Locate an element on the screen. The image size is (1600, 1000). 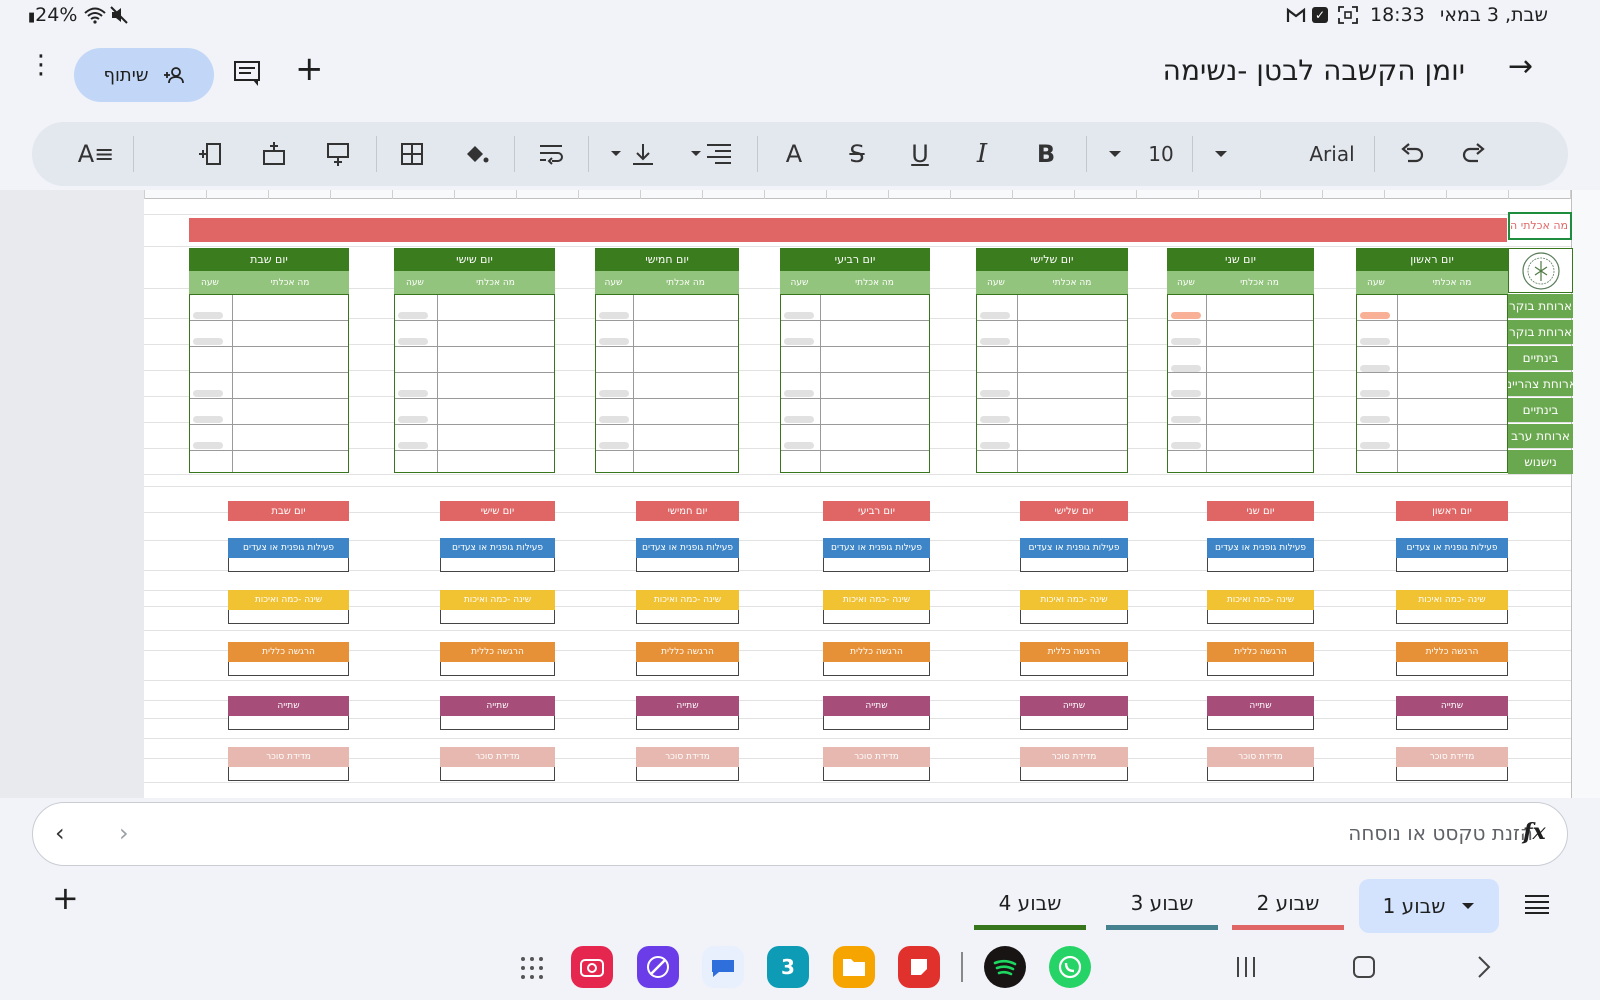
banner-cell: מה אכלתי היום ? is located at coordinates (1540, 226).